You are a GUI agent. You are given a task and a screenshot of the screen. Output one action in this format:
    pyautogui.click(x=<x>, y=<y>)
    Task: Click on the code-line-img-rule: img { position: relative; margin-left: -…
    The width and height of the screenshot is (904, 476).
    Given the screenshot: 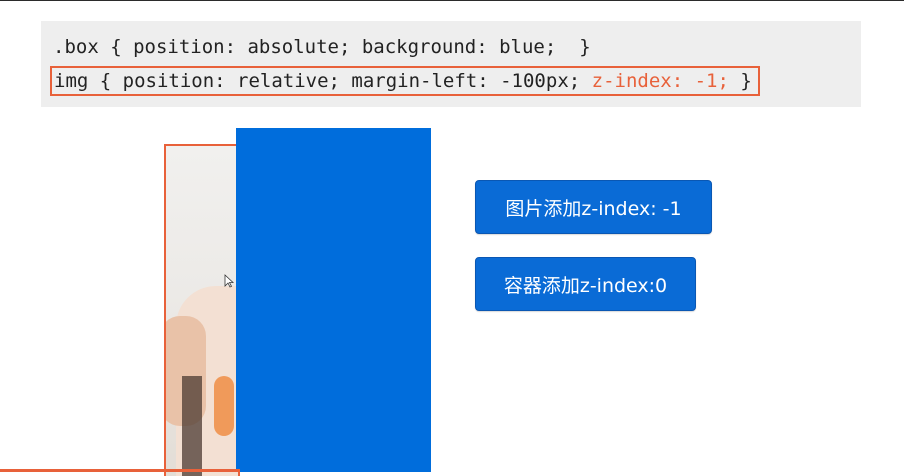 What is the action you would take?
    pyautogui.click(x=405, y=81)
    